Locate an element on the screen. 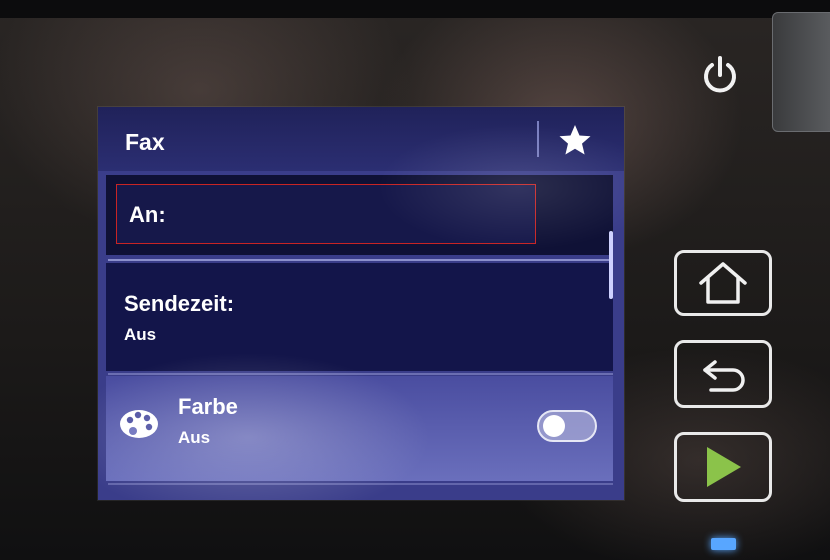  recipient-row: An: is located at coordinates (359, 215).